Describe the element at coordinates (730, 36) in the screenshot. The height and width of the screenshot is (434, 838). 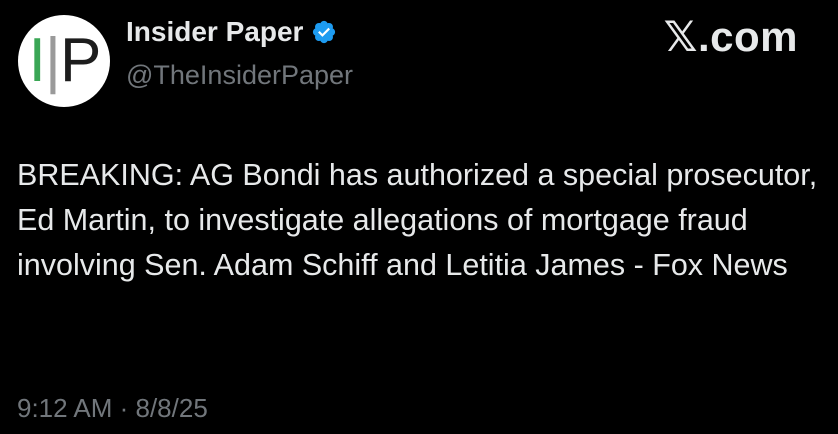
I see `x-brand-logo: 𝕏.com` at that location.